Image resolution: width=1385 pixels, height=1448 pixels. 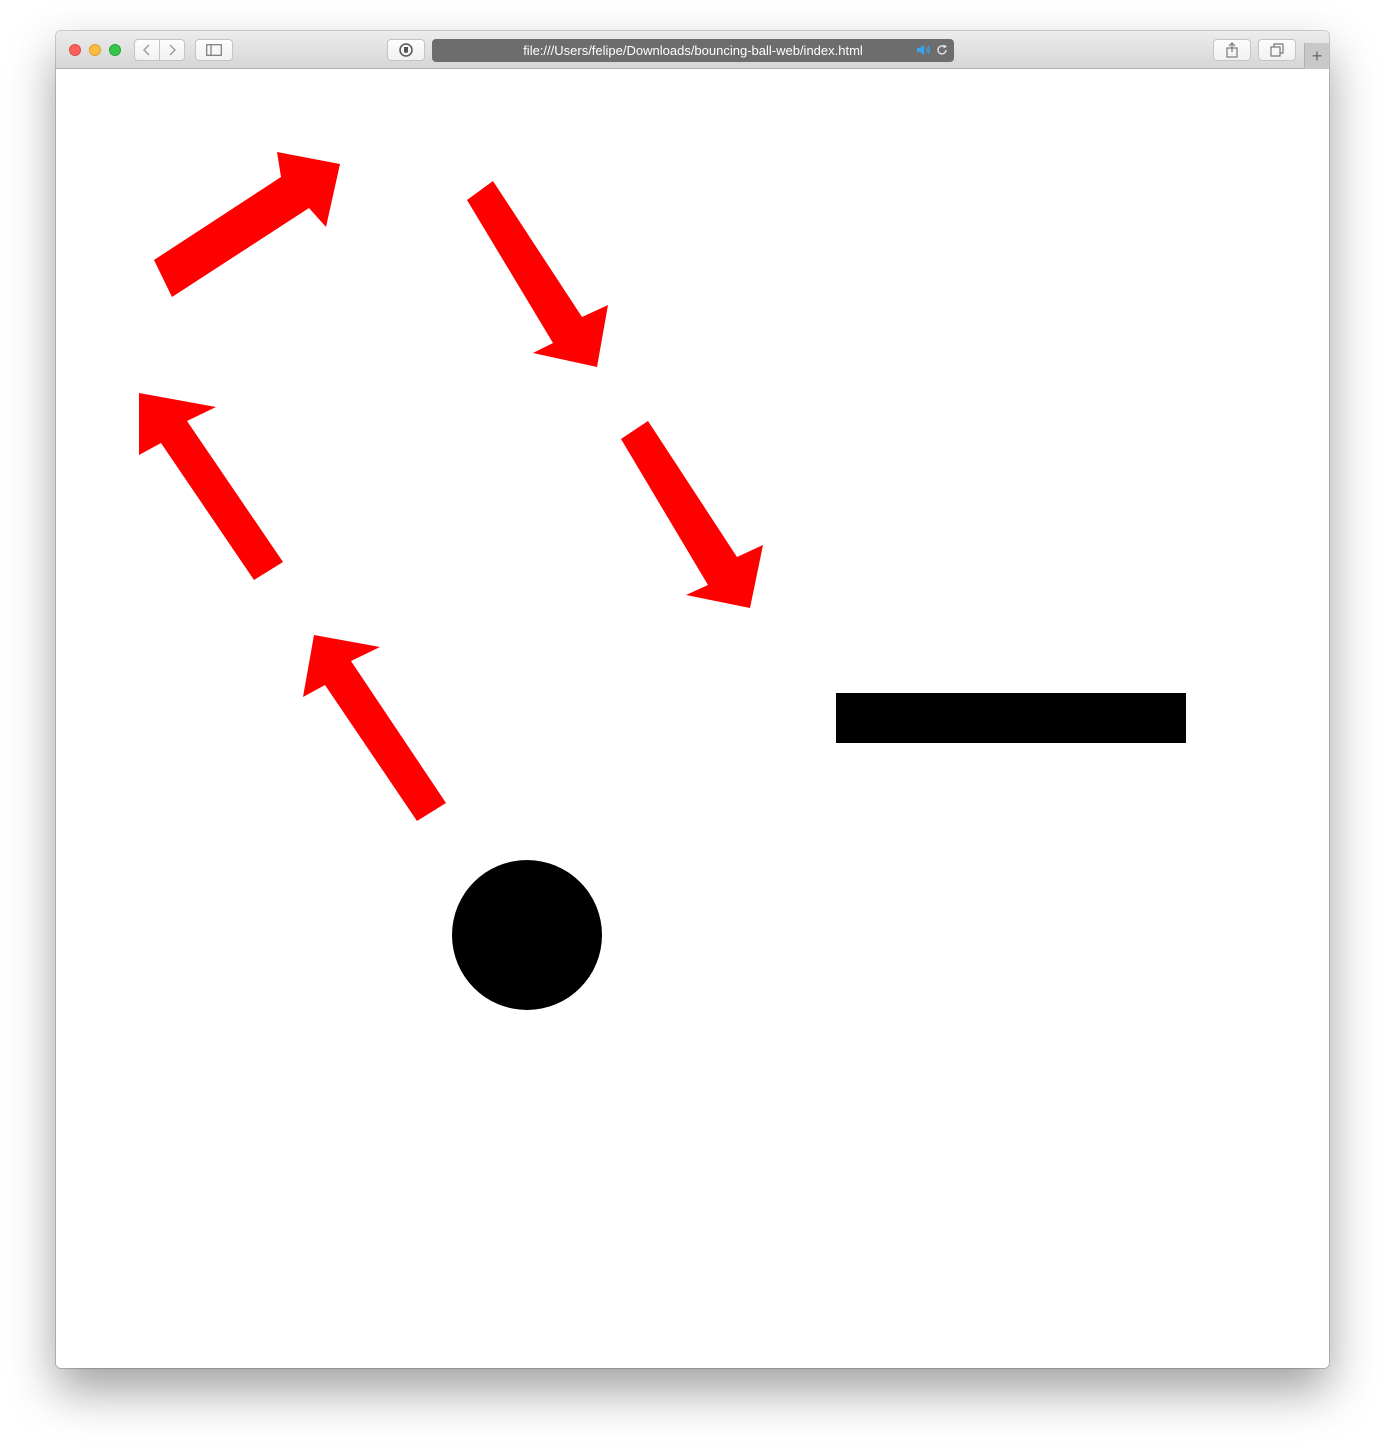 I want to click on shield-icon, so click(x=406, y=50).